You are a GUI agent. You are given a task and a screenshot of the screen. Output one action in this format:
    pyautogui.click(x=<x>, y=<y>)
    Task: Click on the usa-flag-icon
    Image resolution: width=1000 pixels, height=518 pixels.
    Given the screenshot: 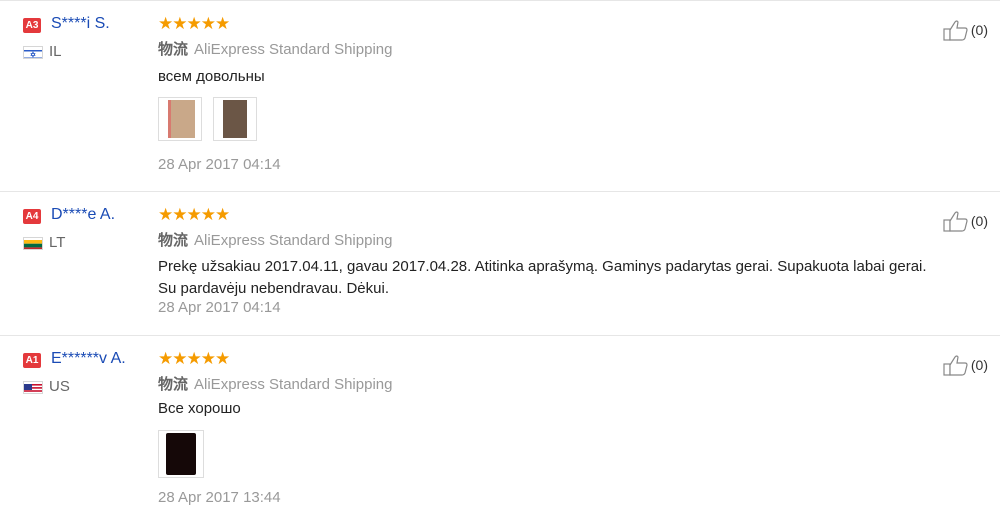 What is the action you would take?
    pyautogui.click(x=33, y=387)
    